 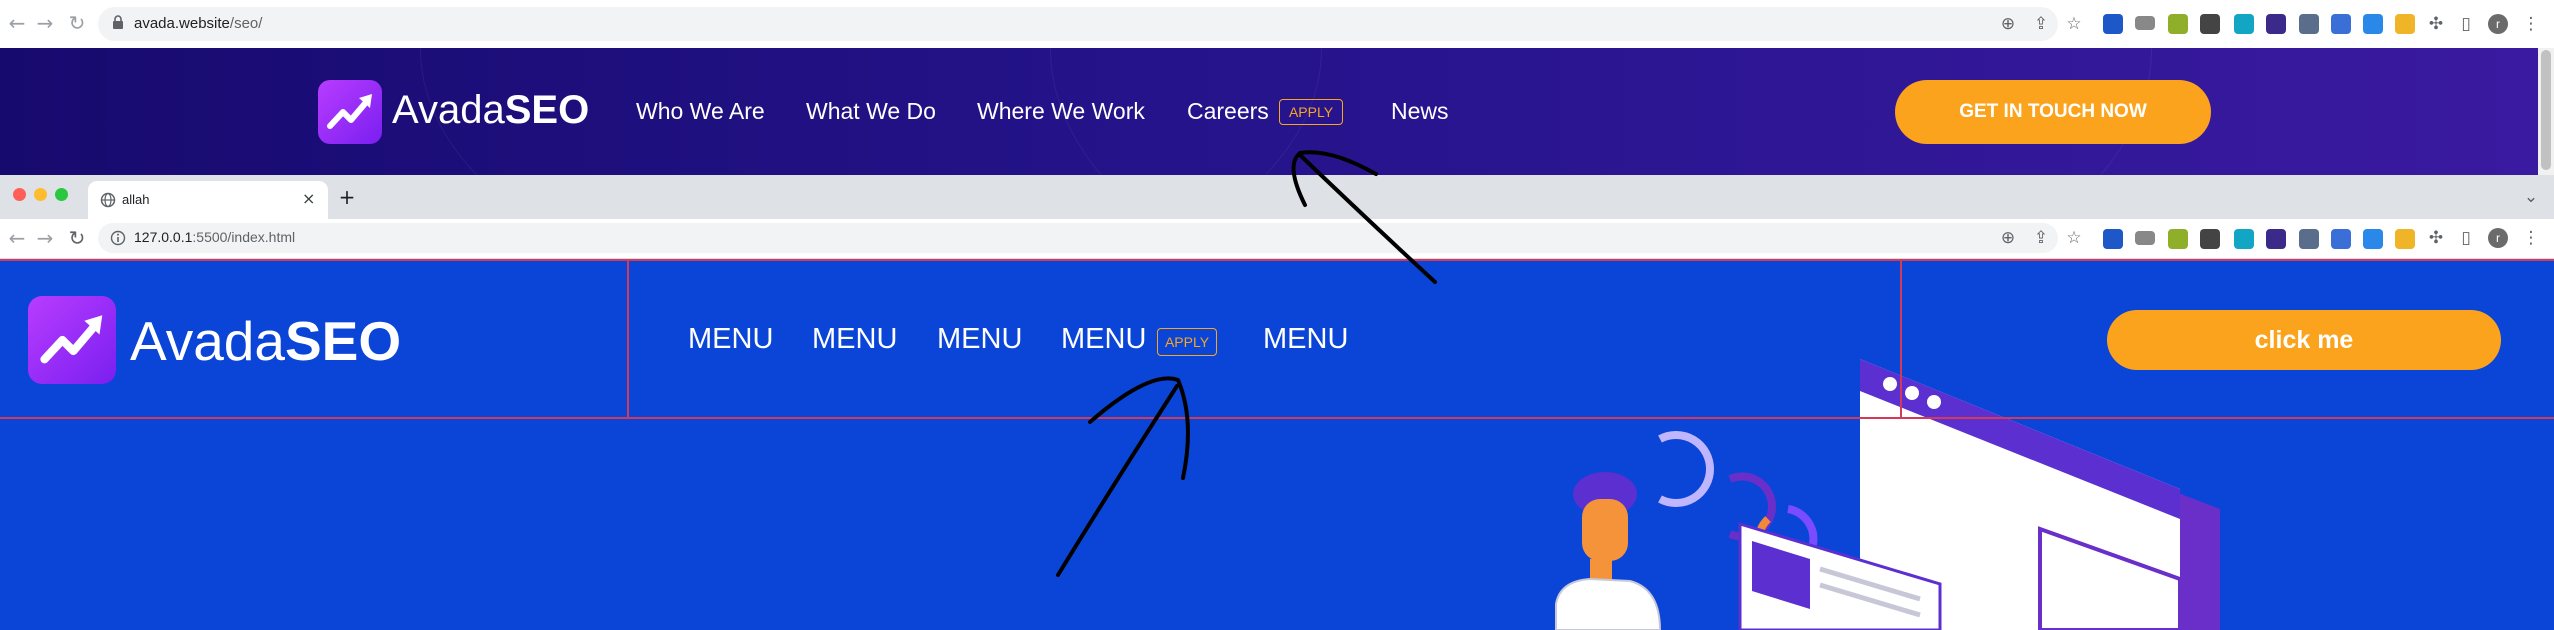 What do you see at coordinates (117, 22) in the screenshot?
I see `lock-icon` at bounding box center [117, 22].